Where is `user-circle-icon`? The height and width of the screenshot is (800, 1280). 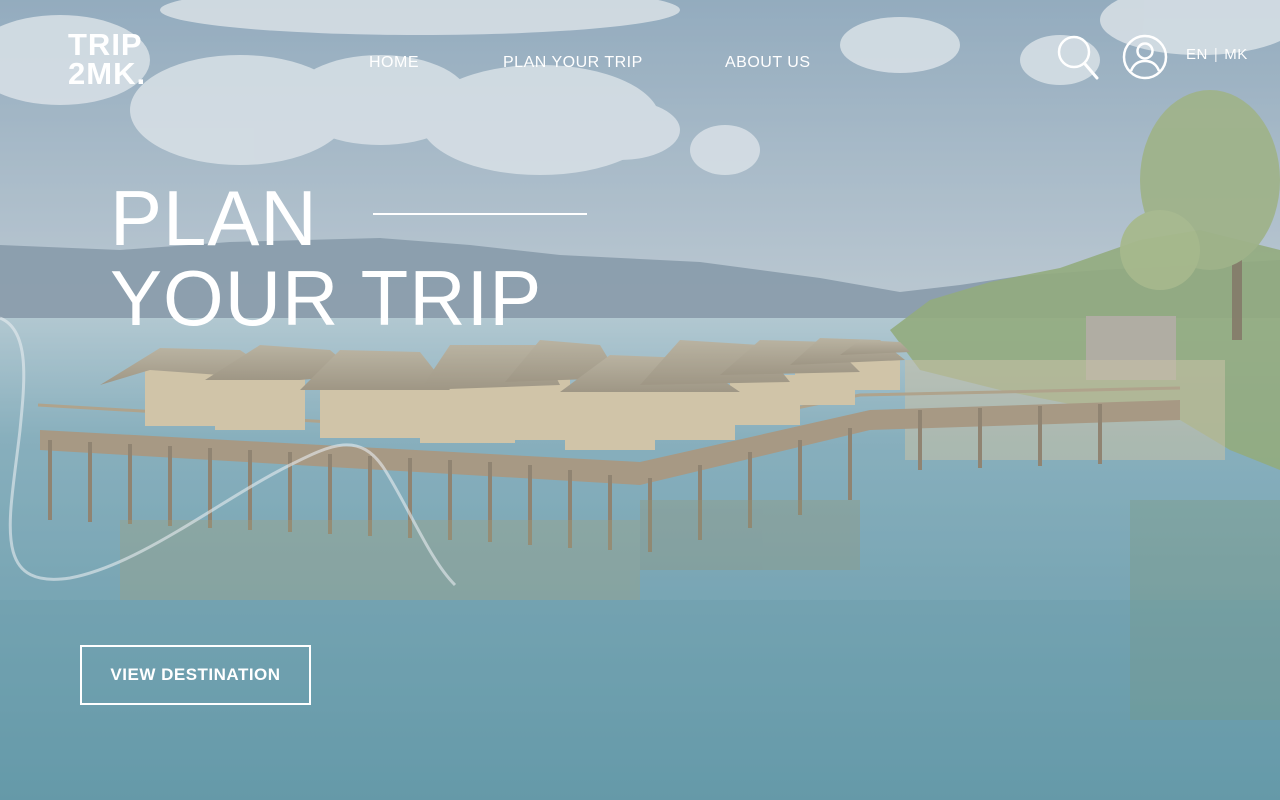 user-circle-icon is located at coordinates (1145, 57).